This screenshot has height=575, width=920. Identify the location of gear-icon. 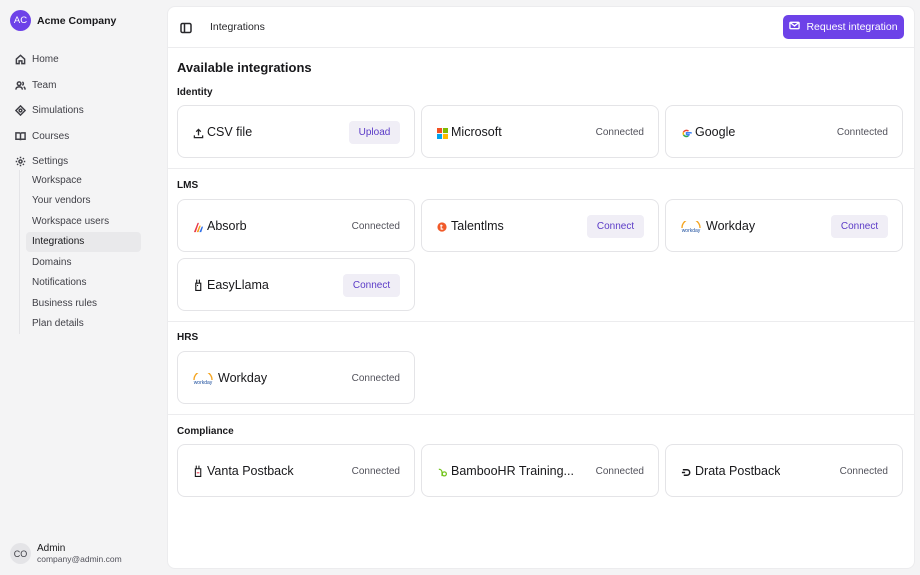
(20, 161).